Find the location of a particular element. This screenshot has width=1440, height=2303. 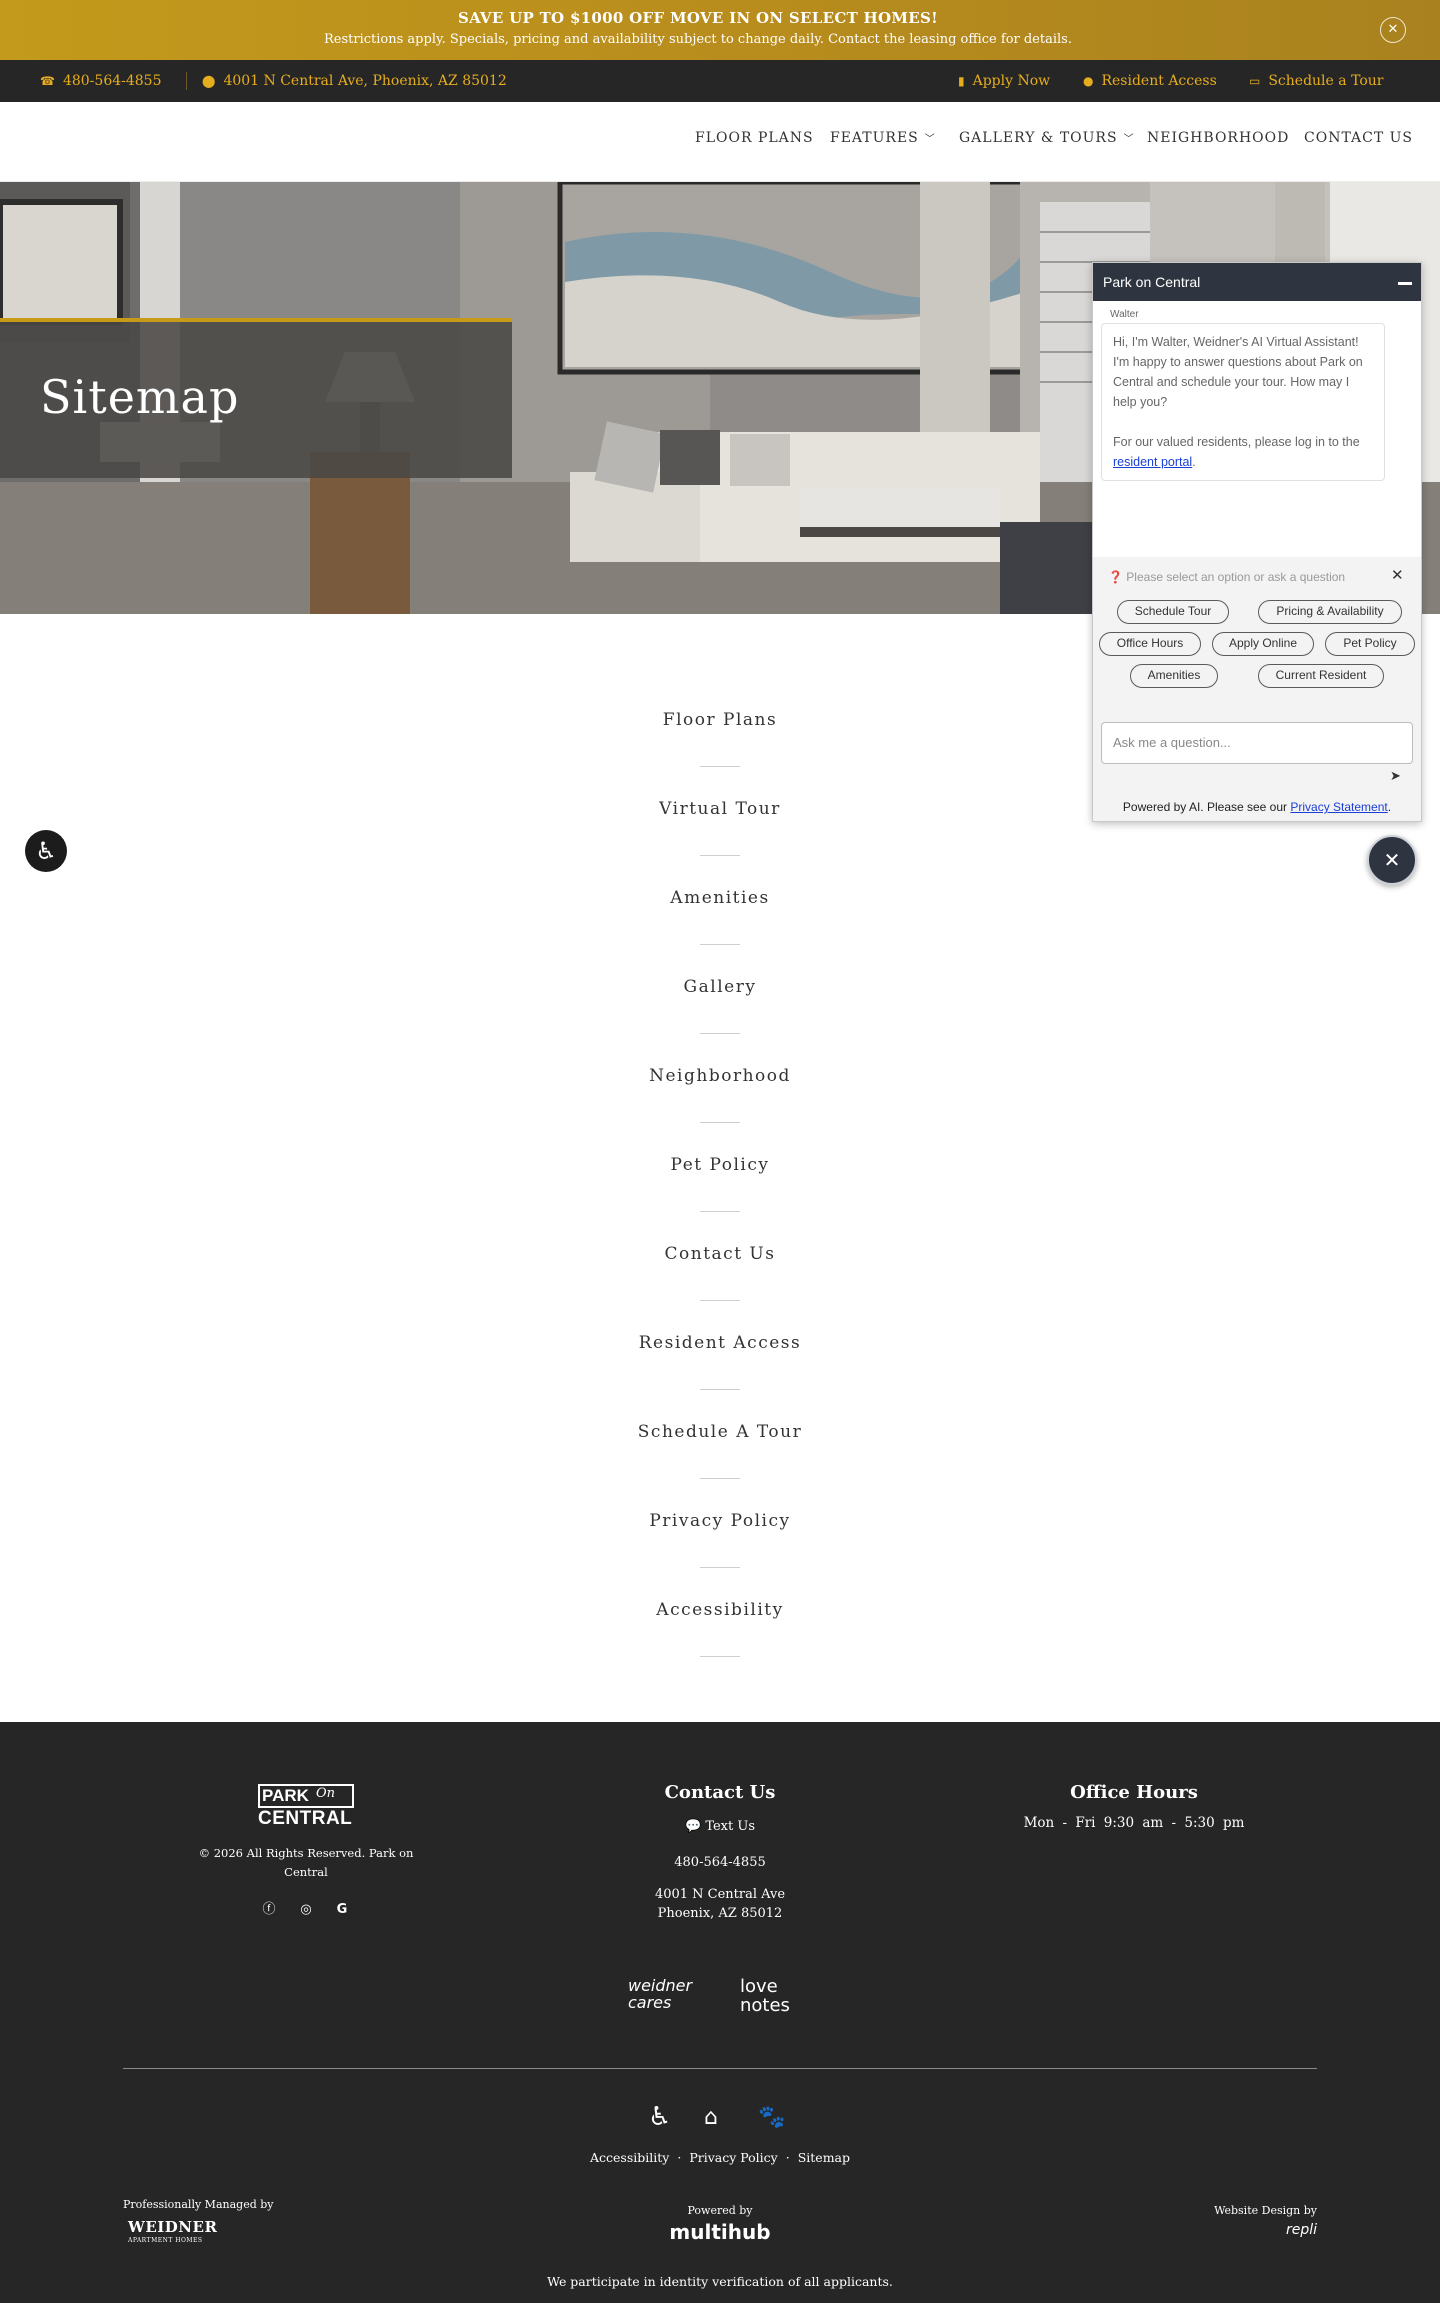

nav-neighborhood-label: NEIGHBORHOOD is located at coordinates (1218, 138).